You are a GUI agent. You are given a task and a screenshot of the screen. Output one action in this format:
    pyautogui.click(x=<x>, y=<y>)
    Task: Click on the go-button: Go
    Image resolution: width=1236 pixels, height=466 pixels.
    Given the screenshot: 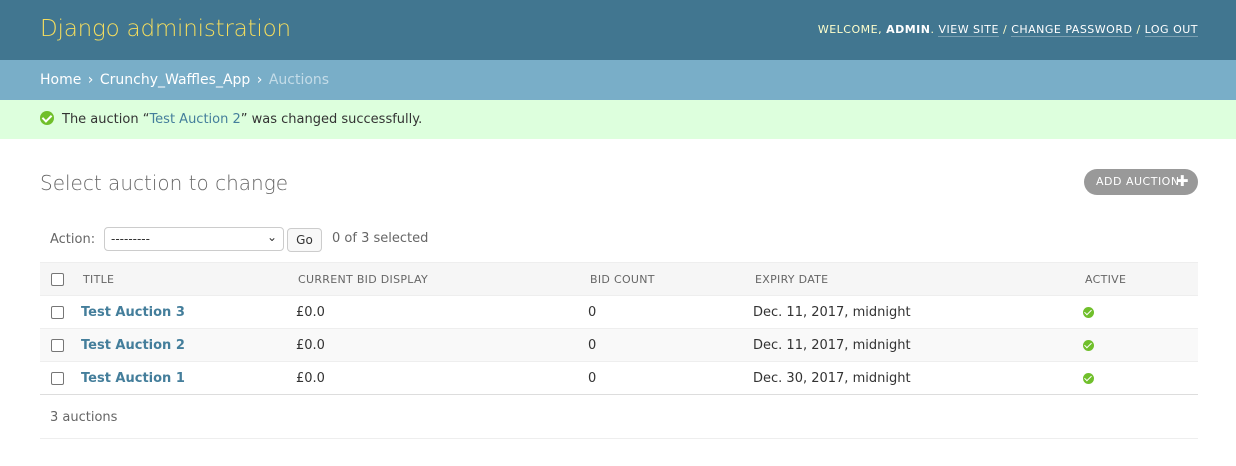 What is the action you would take?
    pyautogui.click(x=304, y=240)
    